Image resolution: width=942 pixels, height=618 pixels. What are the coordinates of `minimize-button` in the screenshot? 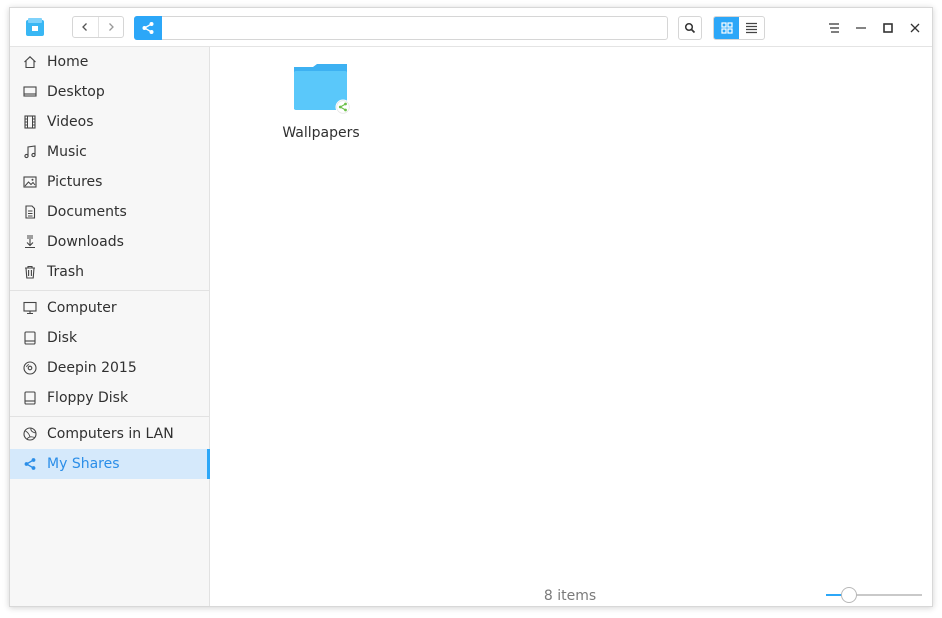 It's located at (861, 28).